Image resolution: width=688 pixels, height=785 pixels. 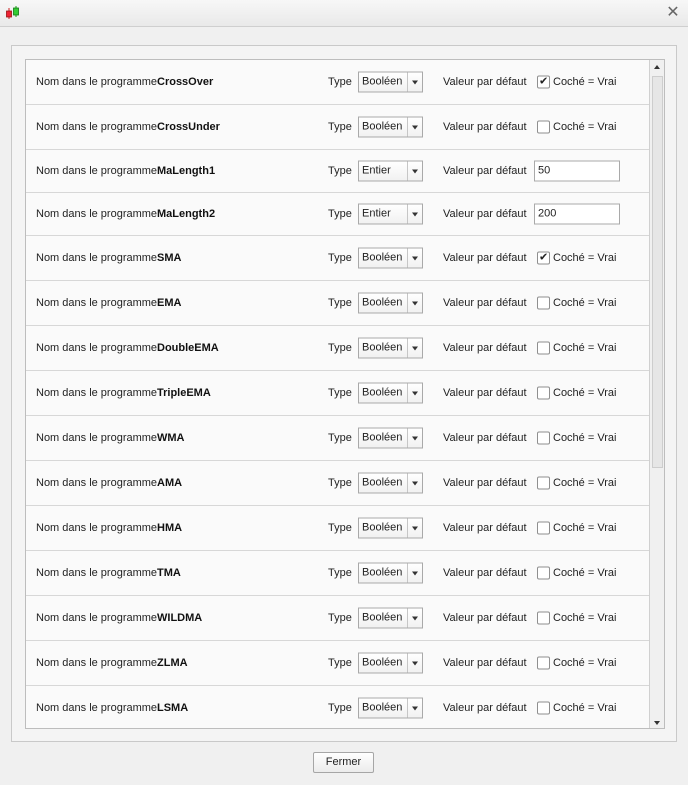 What do you see at coordinates (184, 393) in the screenshot?
I see `variable-name: TripleEMA` at bounding box center [184, 393].